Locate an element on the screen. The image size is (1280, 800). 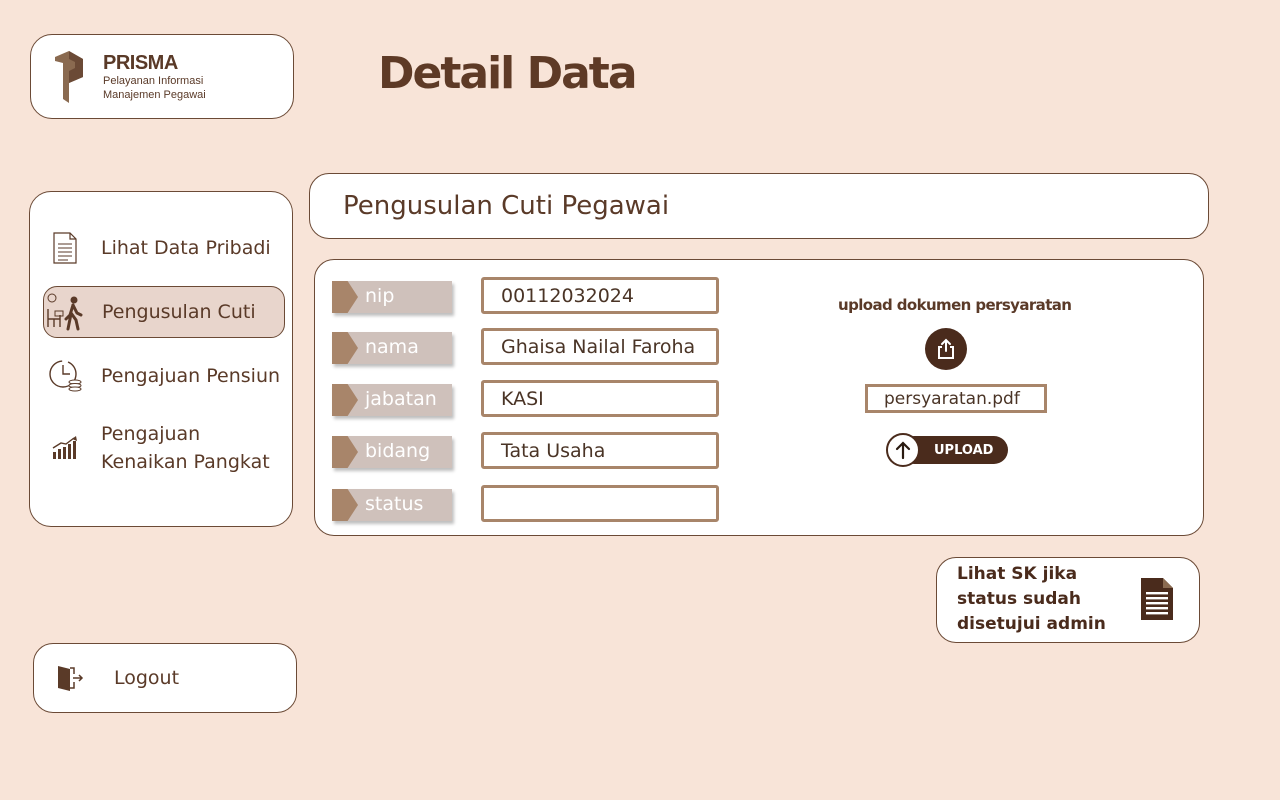
sidebar-item-label: Pengusulan Cuti is located at coordinates (179, 312).